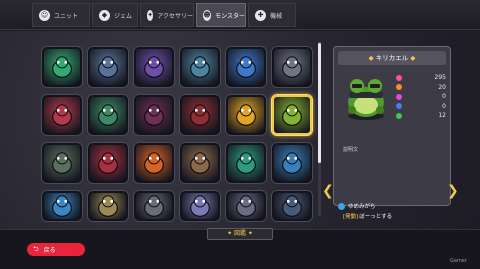  I want to click on monster-card-red-knight, so click(200, 115).